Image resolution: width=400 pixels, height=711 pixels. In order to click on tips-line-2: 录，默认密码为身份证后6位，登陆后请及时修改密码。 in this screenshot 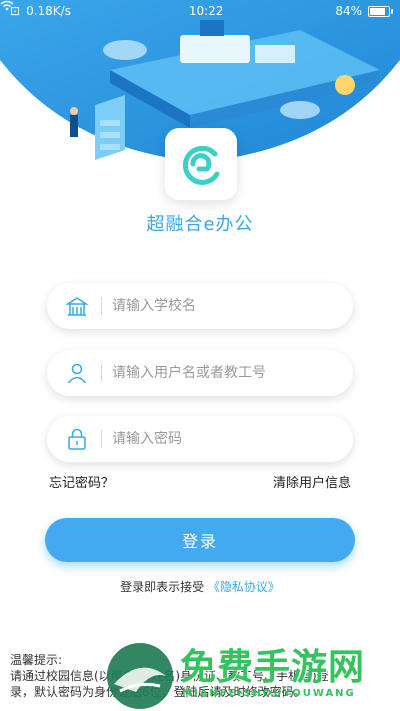, I will do `click(158, 692)`.